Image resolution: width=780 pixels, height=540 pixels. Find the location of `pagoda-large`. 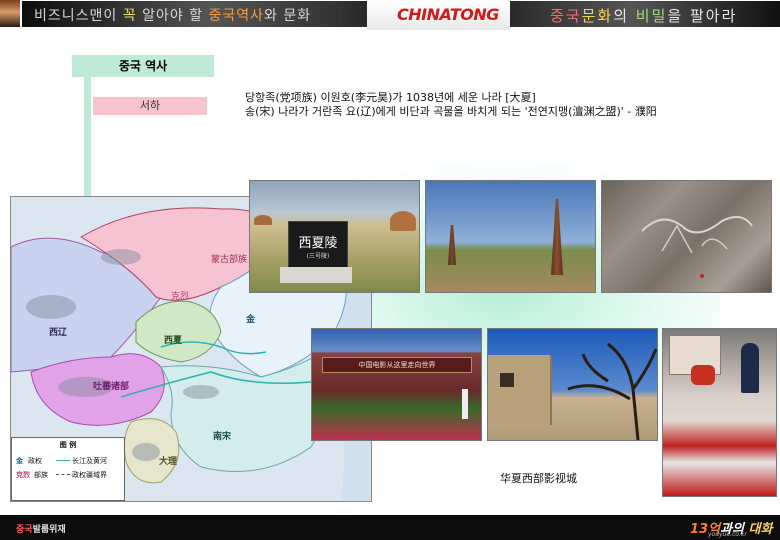

pagoda-large is located at coordinates (557, 237).